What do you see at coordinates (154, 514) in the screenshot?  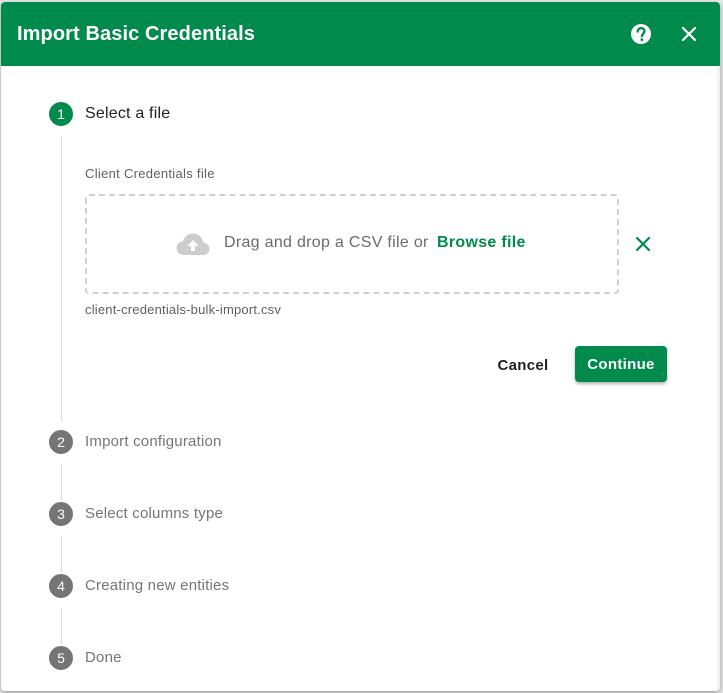 I see `step-3-label: Select columns type` at bounding box center [154, 514].